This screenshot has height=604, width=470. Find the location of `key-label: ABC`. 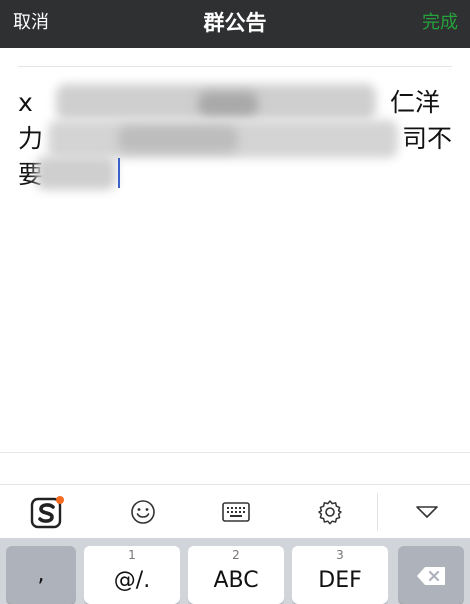

key-label: ABC is located at coordinates (236, 580).